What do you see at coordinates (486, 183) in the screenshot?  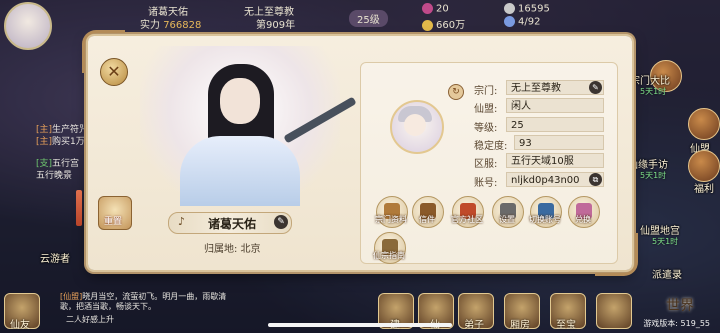 I see `account-label: 账号:` at bounding box center [486, 183].